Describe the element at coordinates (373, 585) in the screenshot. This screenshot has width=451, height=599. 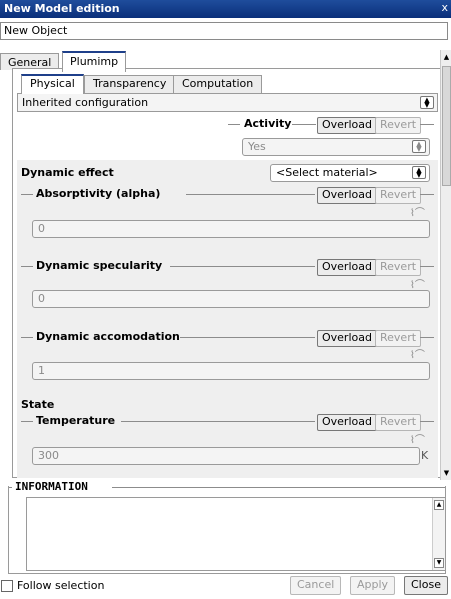
I see `apply-button: Apply` at that location.